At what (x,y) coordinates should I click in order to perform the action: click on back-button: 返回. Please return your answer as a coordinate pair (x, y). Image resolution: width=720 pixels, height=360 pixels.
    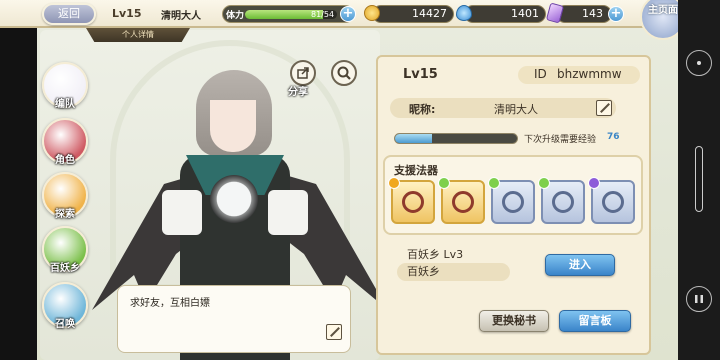
    Looking at the image, I should click on (69, 14).